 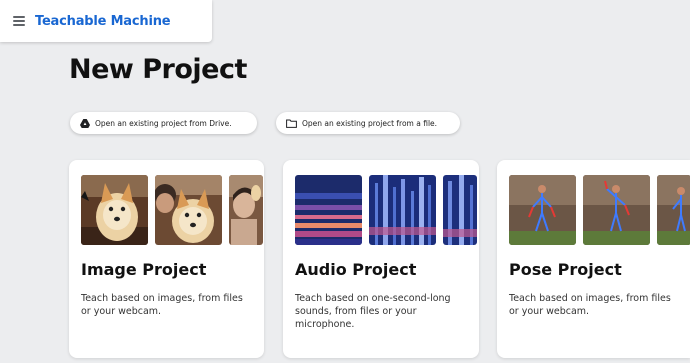 What do you see at coordinates (356, 269) in the screenshot?
I see `audio-project-title: Audio Project` at bounding box center [356, 269].